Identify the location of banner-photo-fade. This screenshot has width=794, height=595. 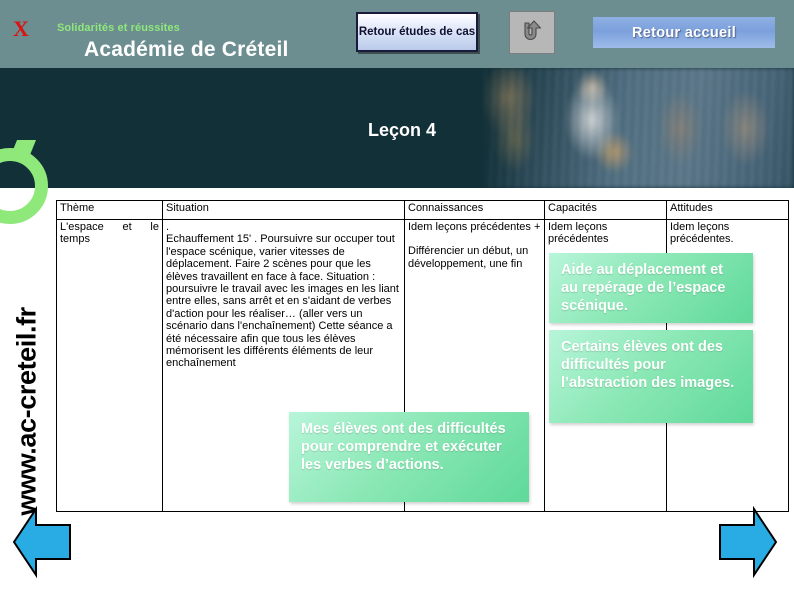
(475, 128).